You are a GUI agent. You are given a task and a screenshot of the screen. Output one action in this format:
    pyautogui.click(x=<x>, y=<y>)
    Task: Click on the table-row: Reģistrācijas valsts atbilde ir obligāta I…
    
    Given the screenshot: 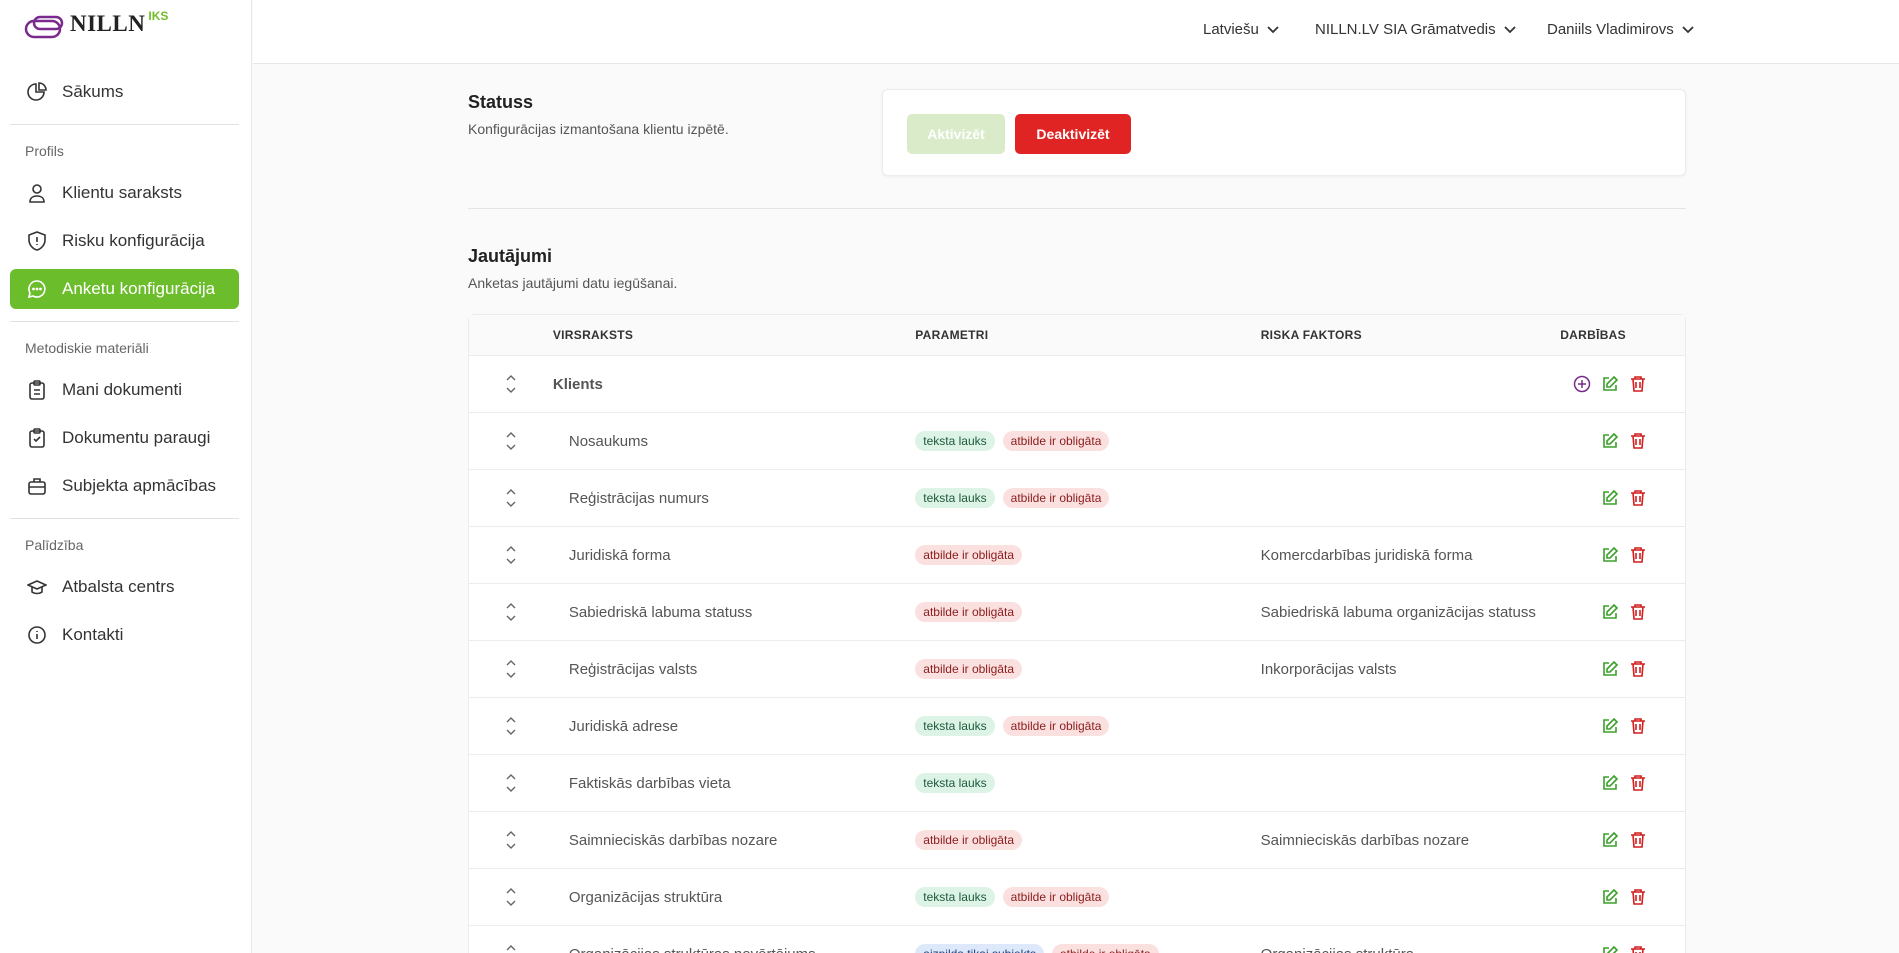 What is the action you would take?
    pyautogui.click(x=1077, y=668)
    